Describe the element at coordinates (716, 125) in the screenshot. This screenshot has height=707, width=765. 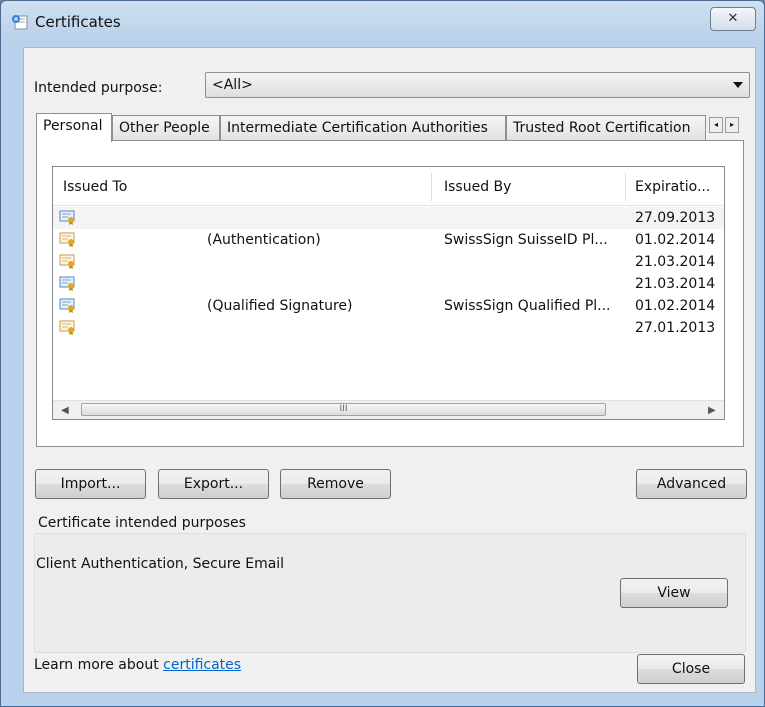
I see `tab-scroll-left-icon: ◂` at that location.